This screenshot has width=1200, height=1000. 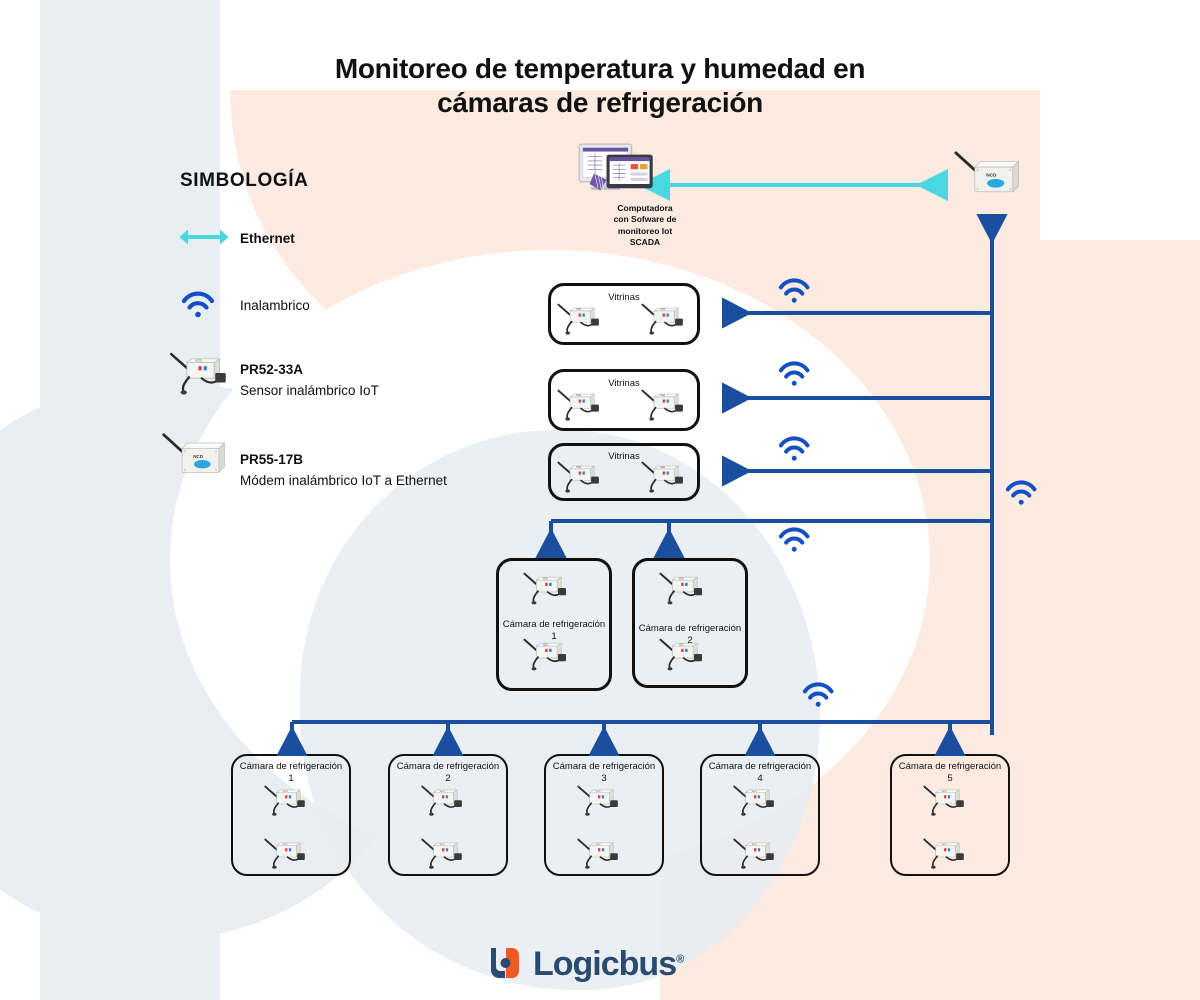 I want to click on mid-chamber-bus, so click(x=763, y=538).